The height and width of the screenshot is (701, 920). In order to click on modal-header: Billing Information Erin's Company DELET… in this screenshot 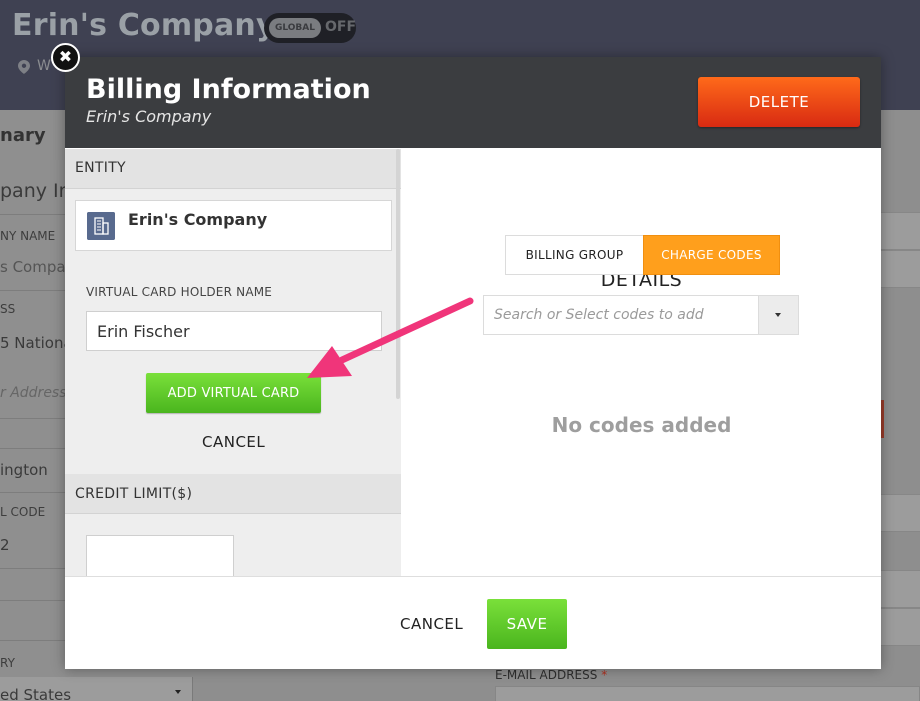, I will do `click(473, 102)`.